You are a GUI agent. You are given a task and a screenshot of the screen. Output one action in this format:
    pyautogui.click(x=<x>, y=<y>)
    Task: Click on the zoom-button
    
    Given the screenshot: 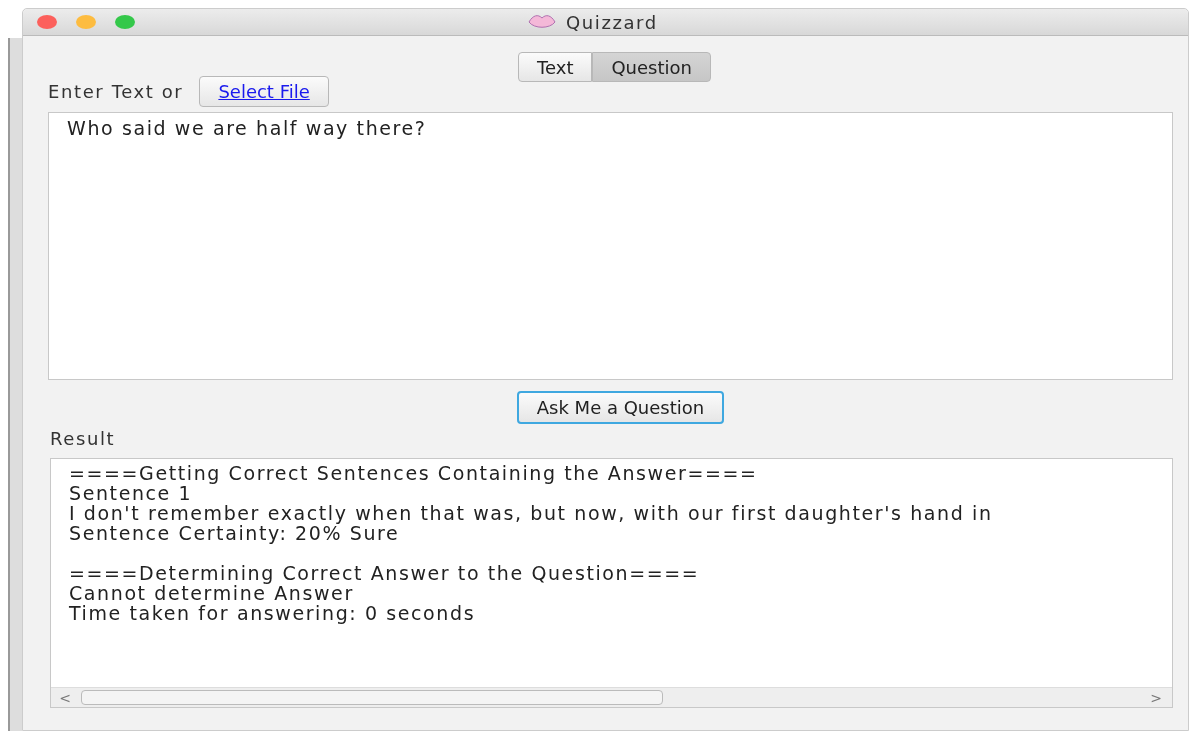 What is the action you would take?
    pyautogui.click(x=125, y=22)
    